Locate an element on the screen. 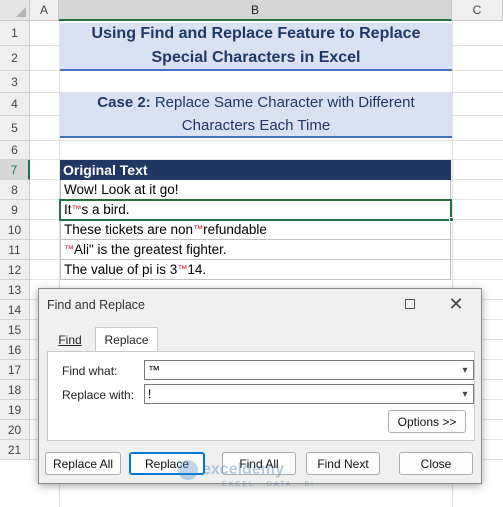 This screenshot has height=507, width=503. replace-all-button: Replace All is located at coordinates (83, 463).